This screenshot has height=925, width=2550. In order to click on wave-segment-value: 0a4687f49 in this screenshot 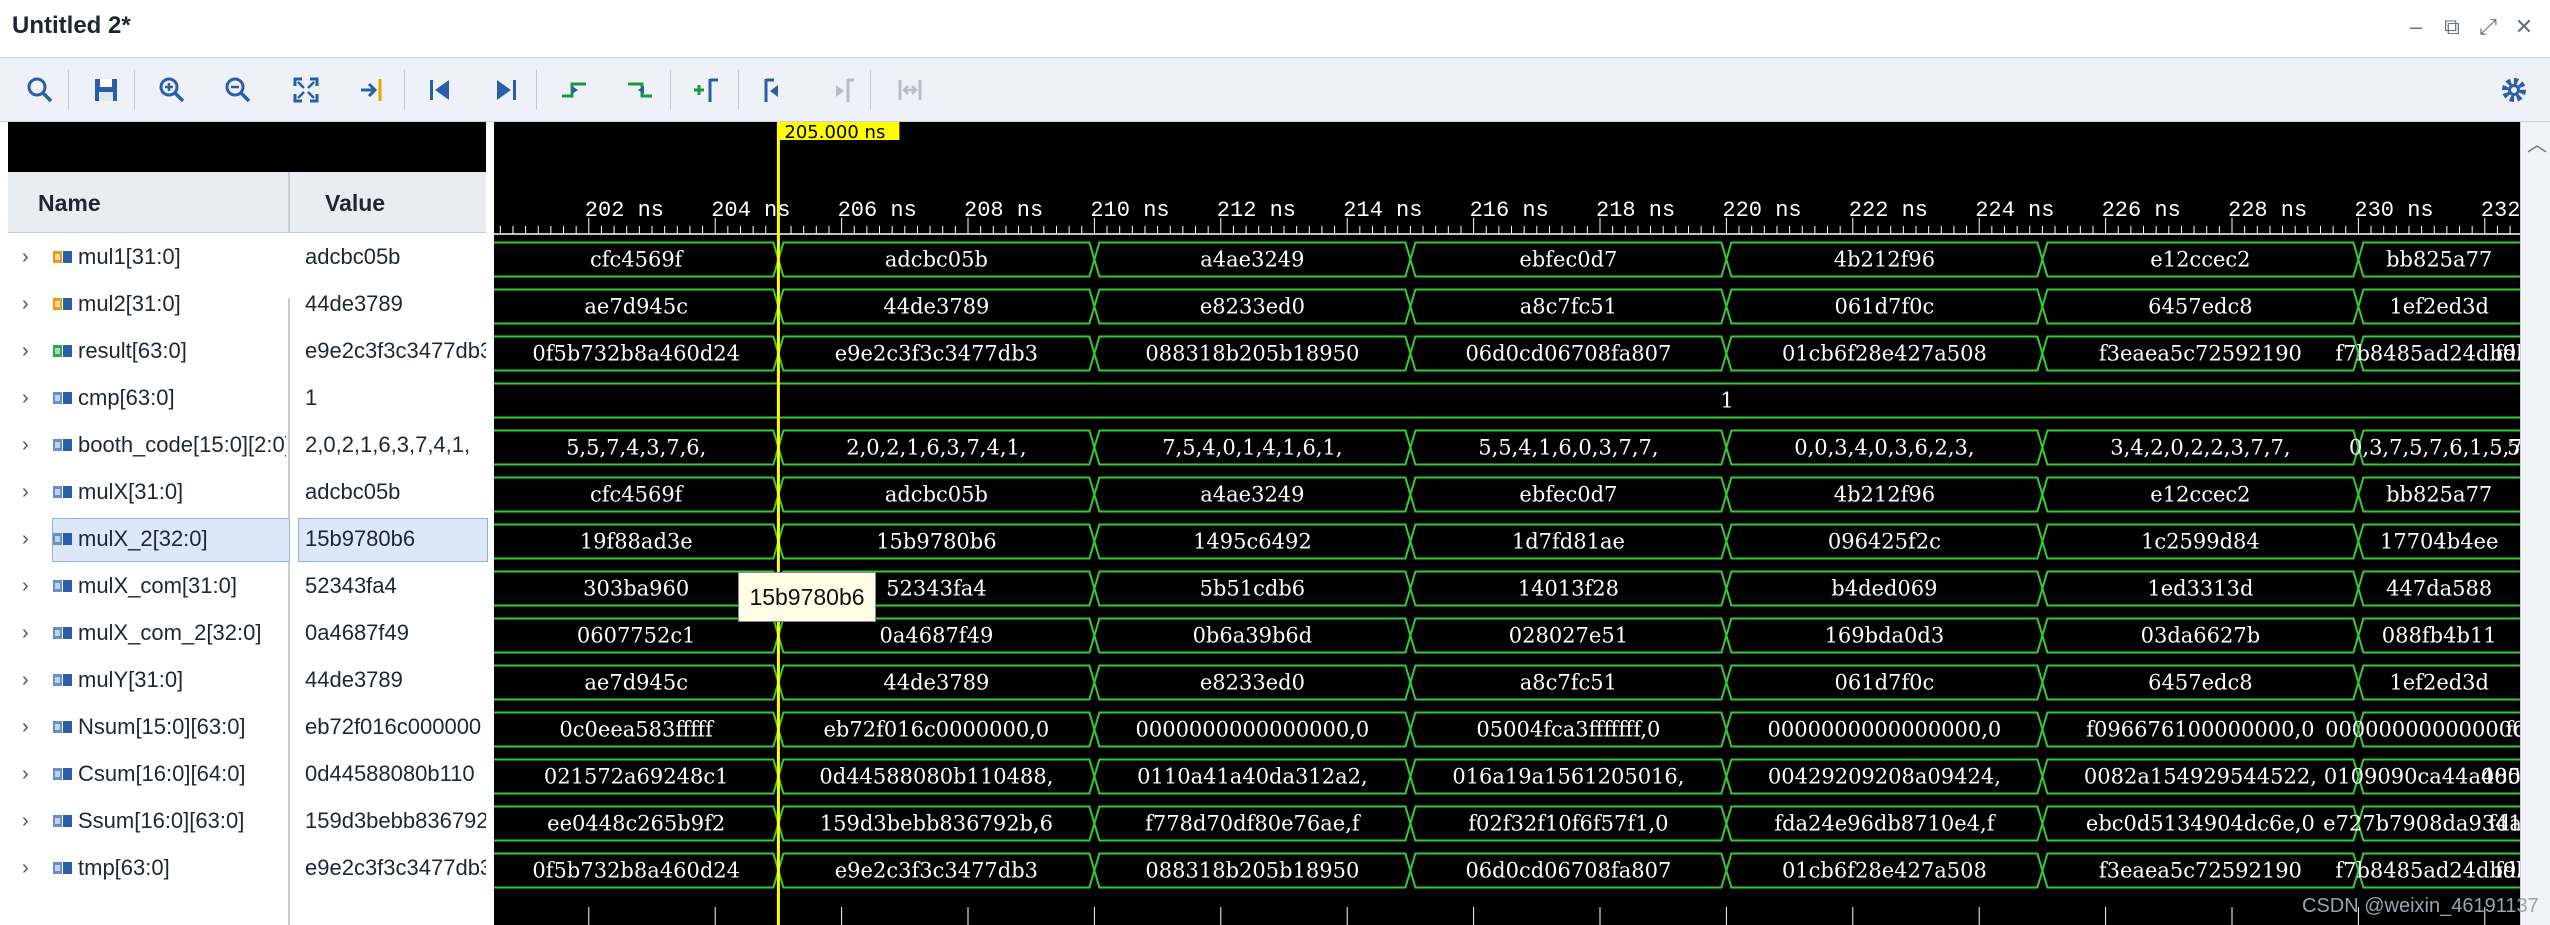, I will do `click(936, 636)`.